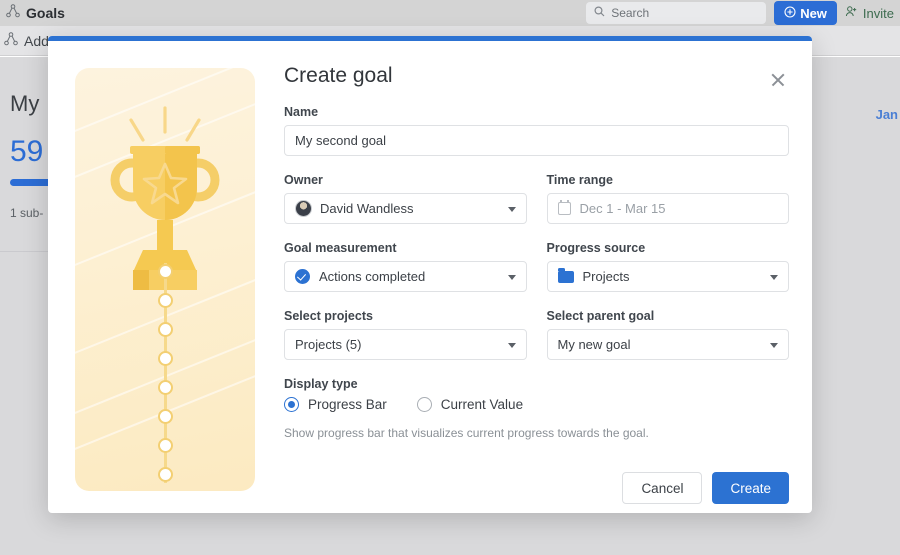 This screenshot has height=555, width=900. What do you see at coordinates (667, 344) in the screenshot?
I see `select-parent-goal-dropdown: My new goal` at bounding box center [667, 344].